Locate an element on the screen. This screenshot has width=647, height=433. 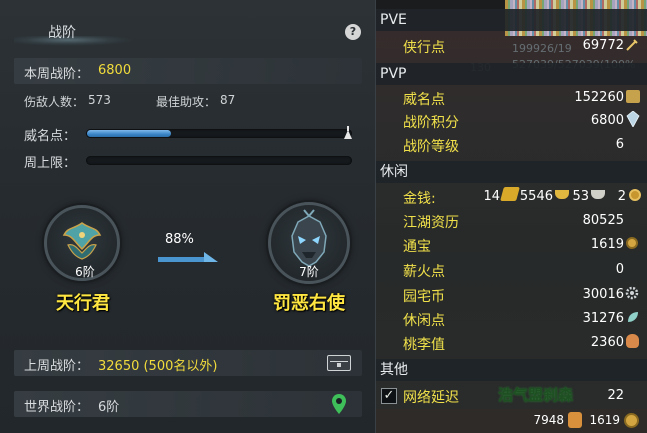
last-week-label: 上周战阶： is located at coordinates (57, 366).